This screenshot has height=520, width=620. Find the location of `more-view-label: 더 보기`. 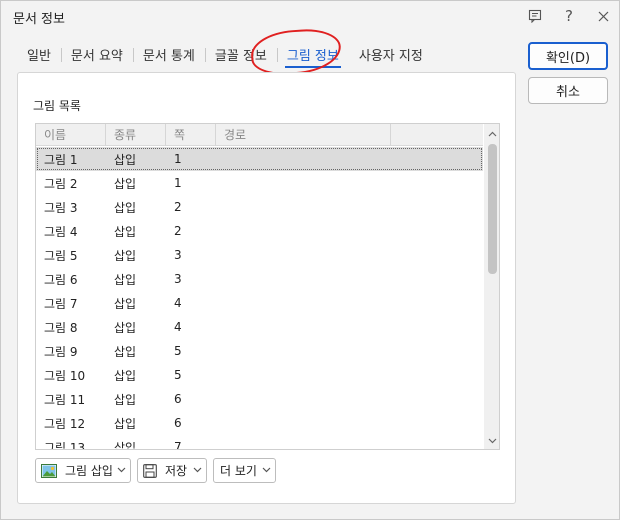

more-view-label: 더 보기 is located at coordinates (238, 471).